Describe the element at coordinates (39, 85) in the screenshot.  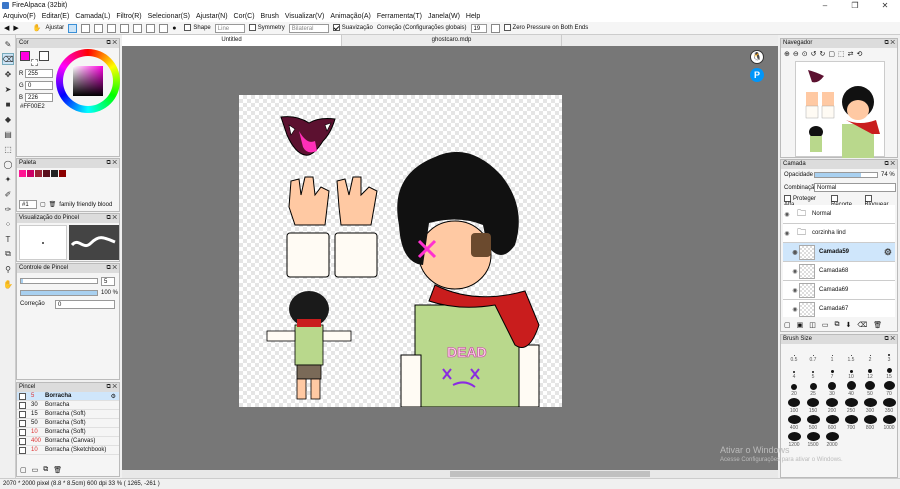
I see `g-field: 0` at that location.